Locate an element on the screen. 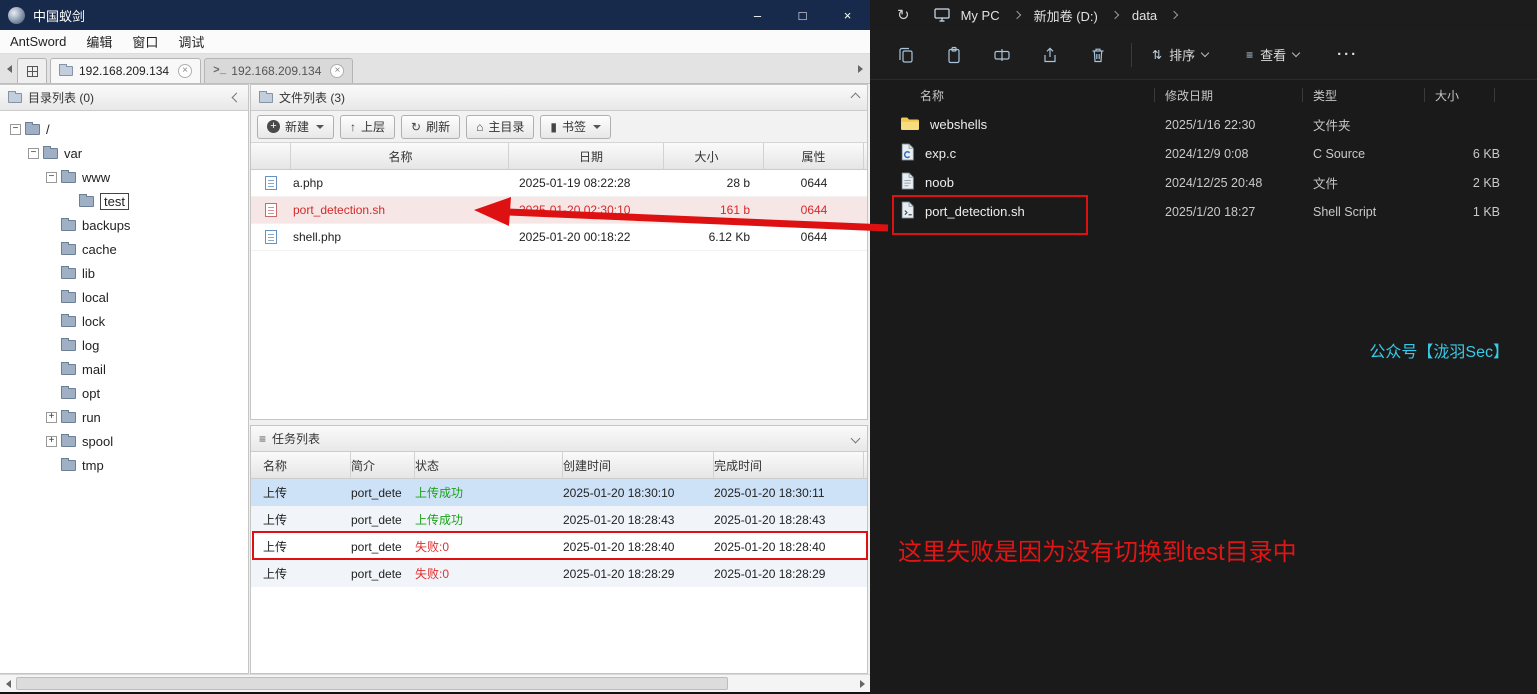  tree-item-label: var is located at coordinates (73, 153).